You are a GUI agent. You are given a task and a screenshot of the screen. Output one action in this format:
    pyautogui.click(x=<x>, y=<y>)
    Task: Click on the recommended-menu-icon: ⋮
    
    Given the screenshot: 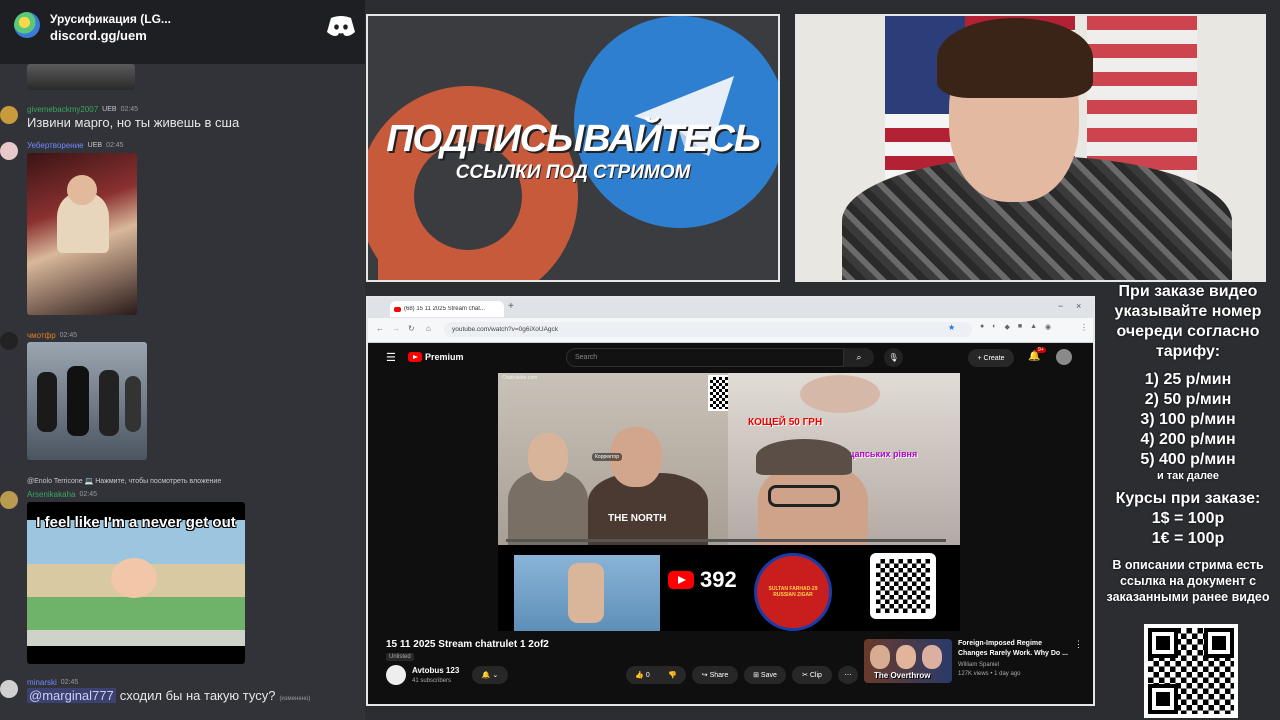 What is the action you would take?
    pyautogui.click(x=1078, y=644)
    